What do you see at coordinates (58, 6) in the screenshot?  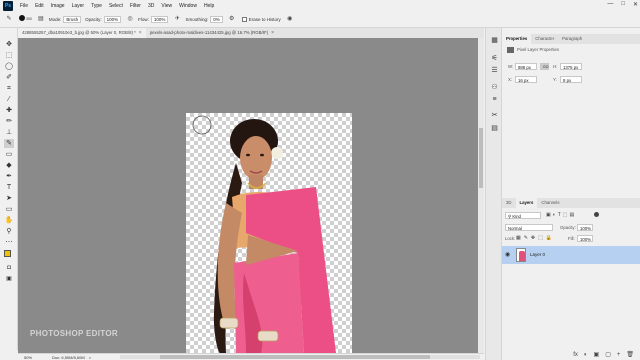 I see `menu-image: Image` at bounding box center [58, 6].